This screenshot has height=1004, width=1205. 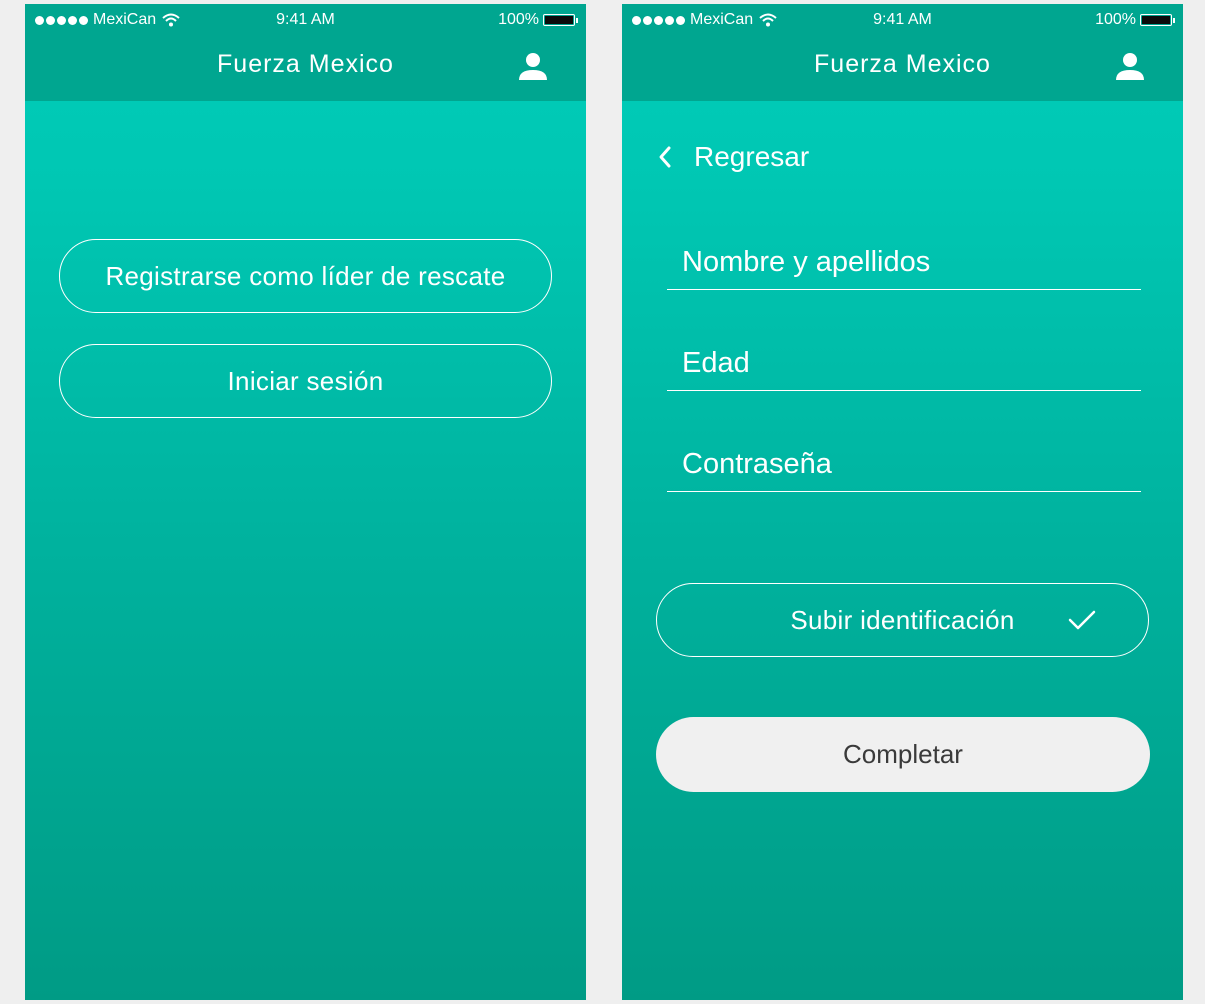 What do you see at coordinates (716, 363) in the screenshot?
I see `age-placeholder: Edad` at bounding box center [716, 363].